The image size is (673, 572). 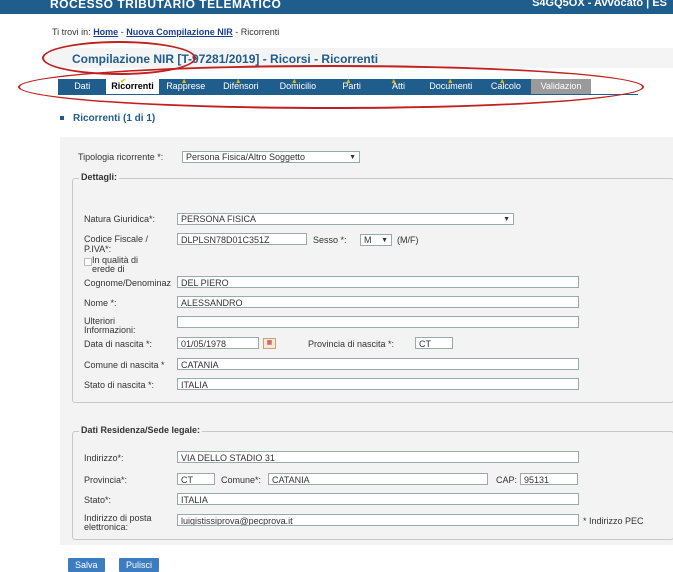 I want to click on section-title: Ricorrenti (1 di 1), so click(x=114, y=118).